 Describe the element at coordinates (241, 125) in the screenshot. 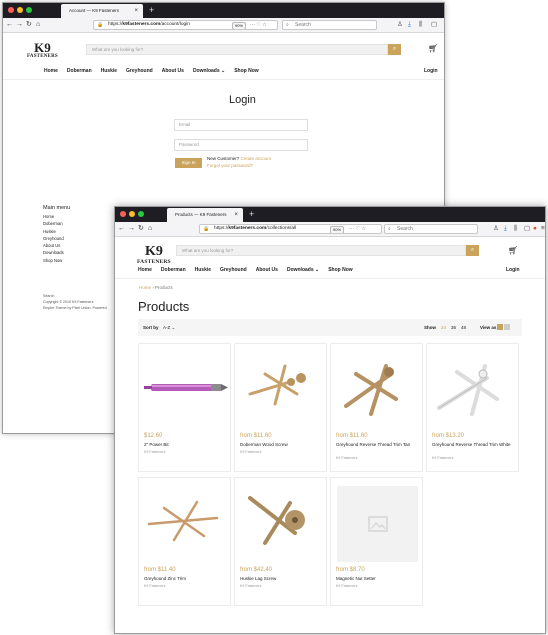

I see `email-field: Email` at that location.